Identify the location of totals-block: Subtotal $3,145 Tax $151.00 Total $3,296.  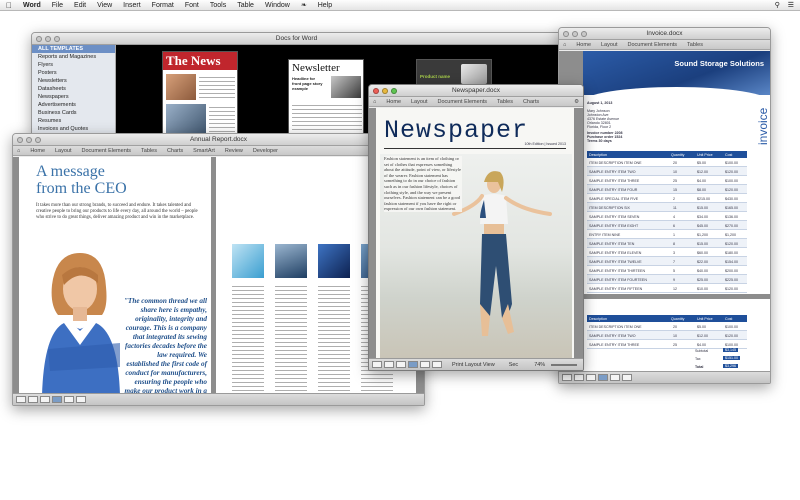
(721, 359).